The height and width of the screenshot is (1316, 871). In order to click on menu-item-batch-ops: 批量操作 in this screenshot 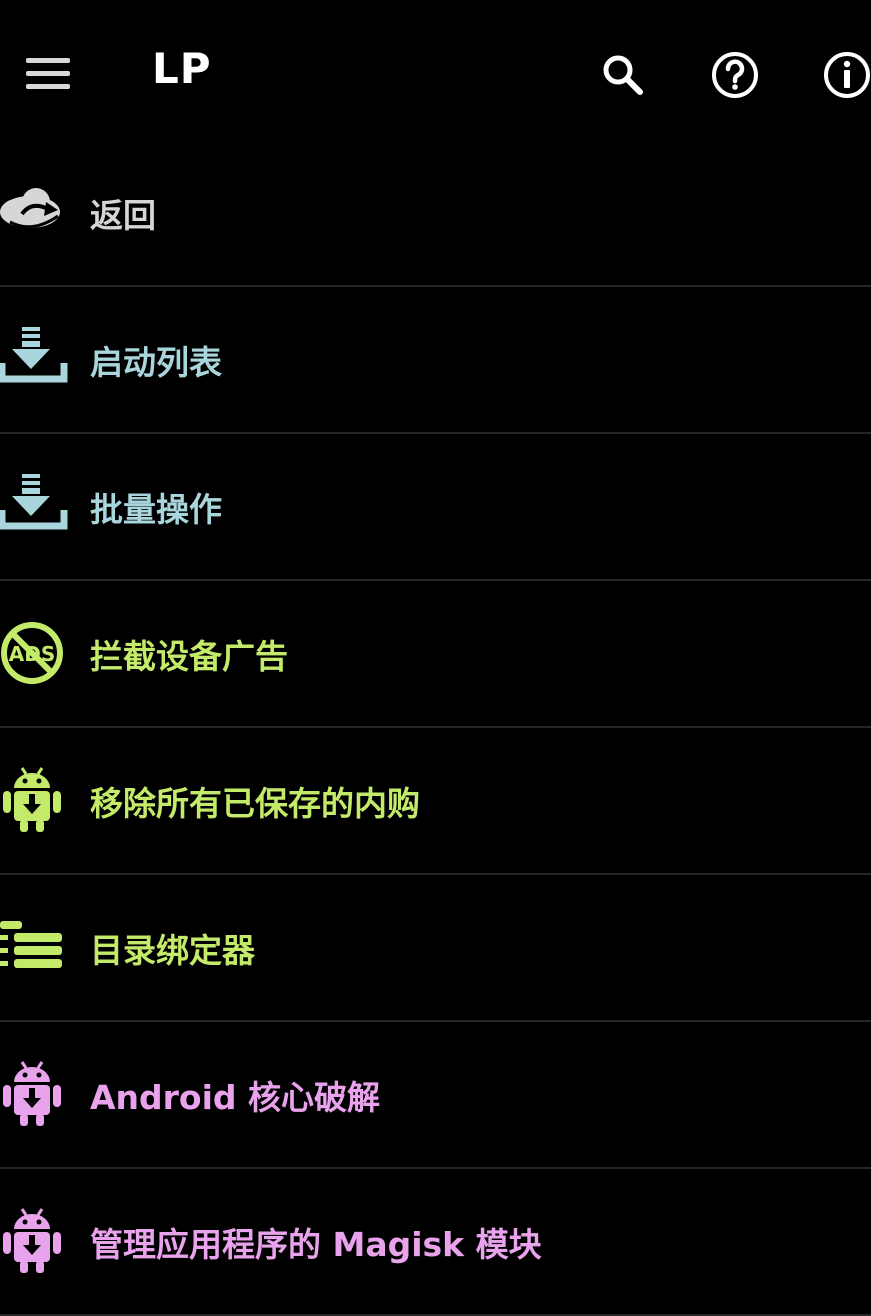, I will do `click(435, 507)`.